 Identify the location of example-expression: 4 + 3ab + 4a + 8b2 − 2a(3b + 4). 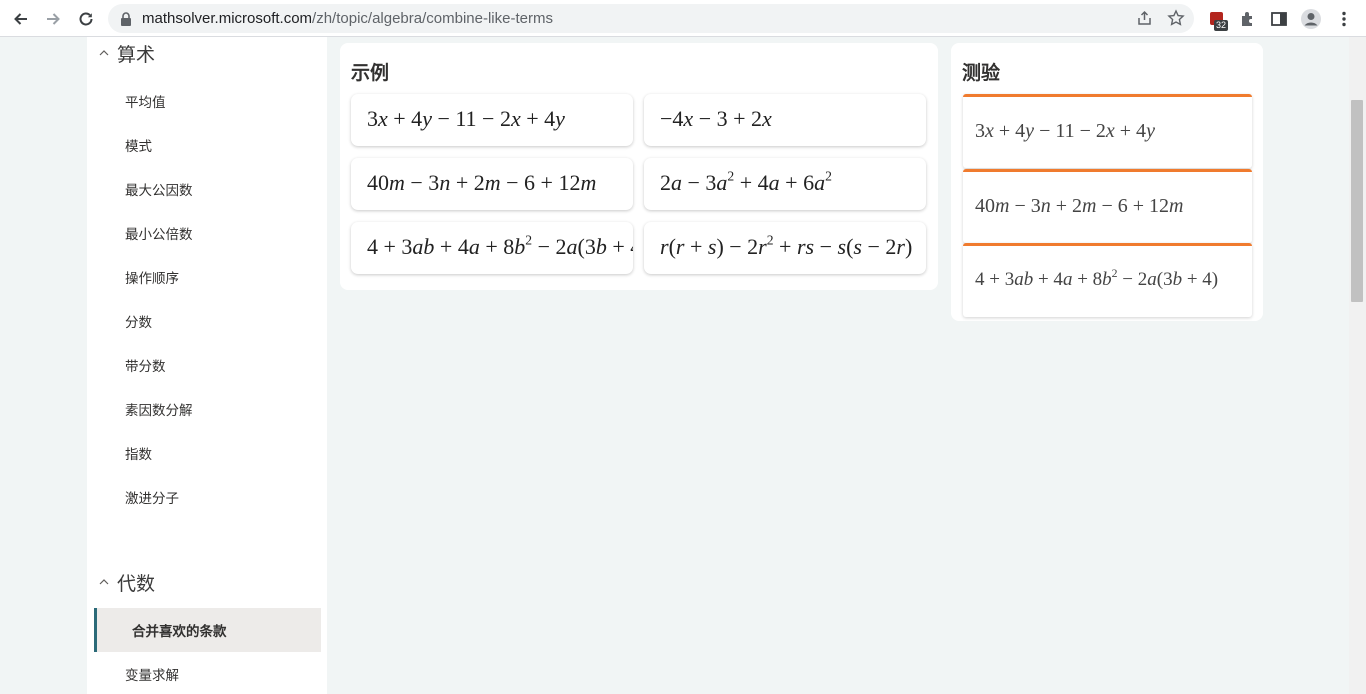
(500, 245).